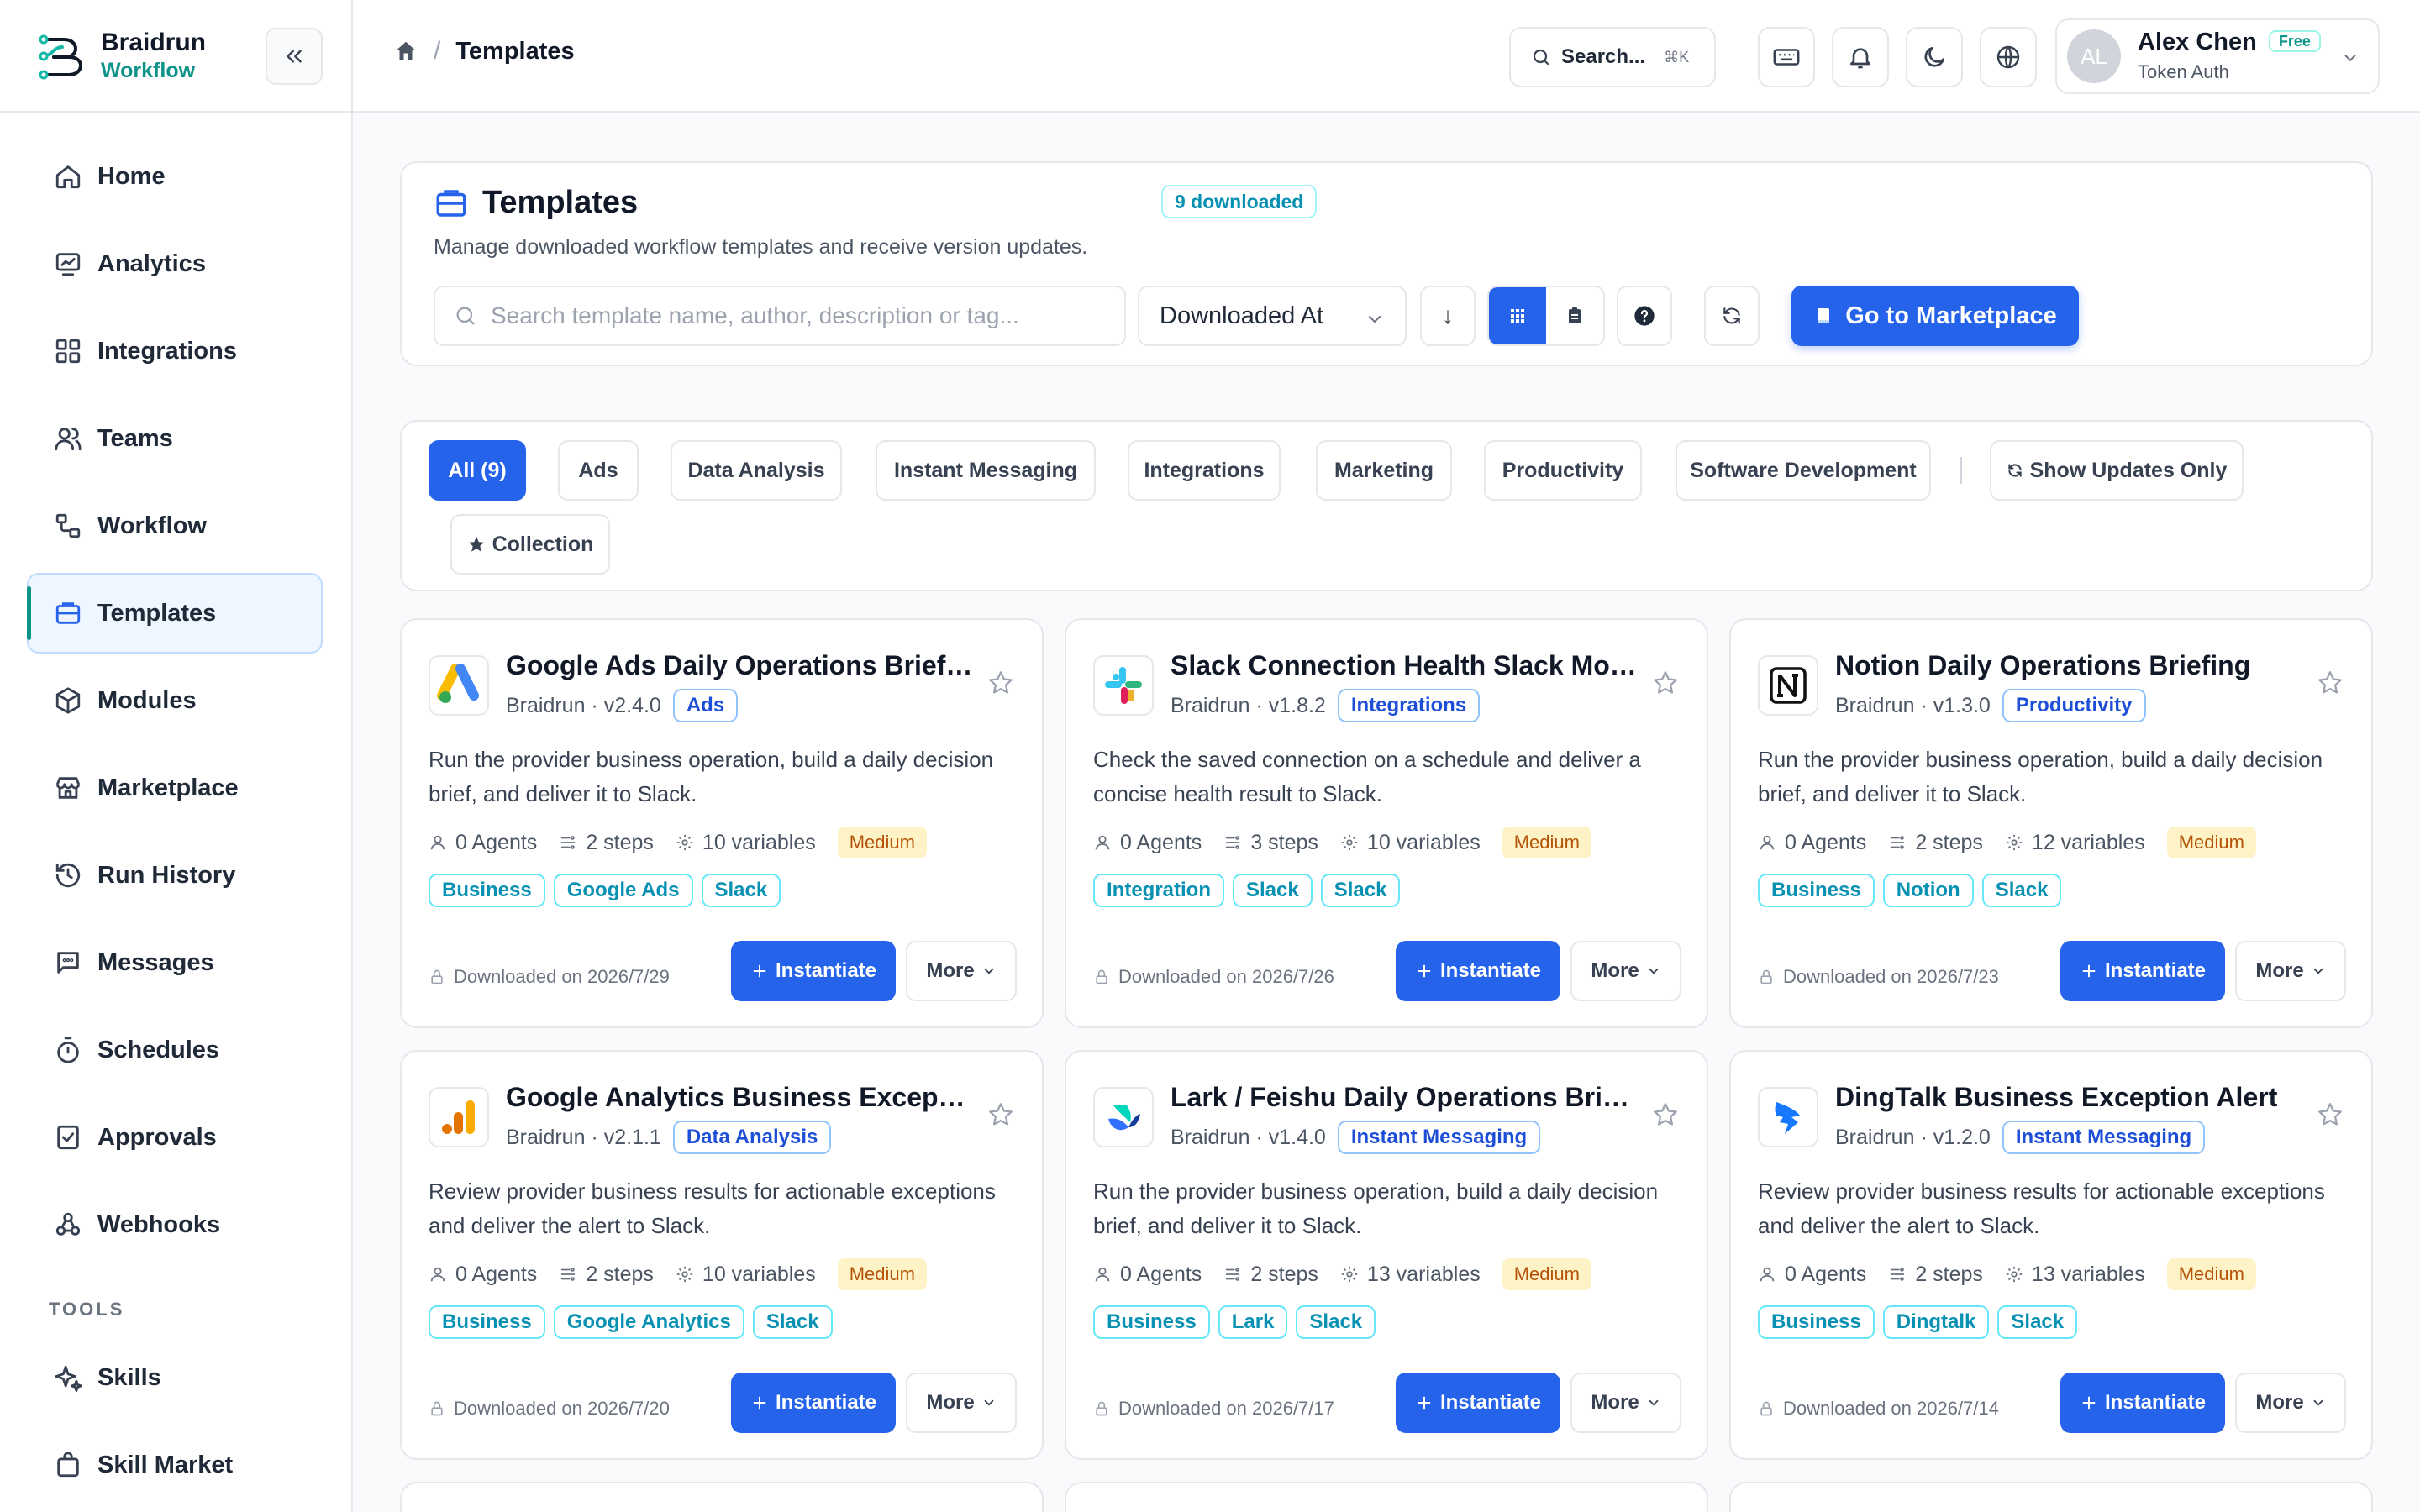 Image resolution: width=2420 pixels, height=1512 pixels. I want to click on sidebar-item-marketplace: Marketplace, so click(175, 788).